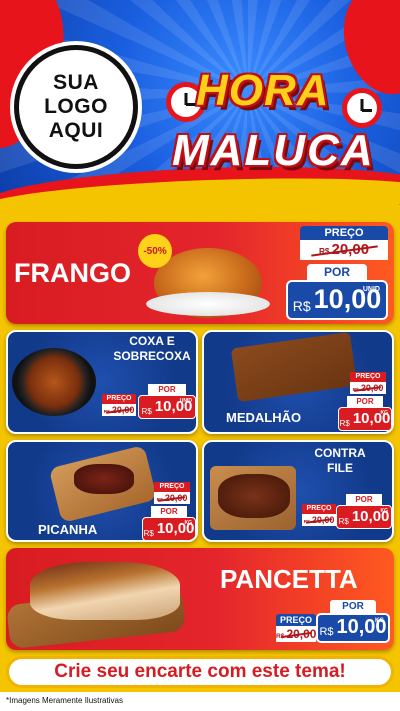 The image size is (400, 711). Describe the element at coordinates (54, 382) in the screenshot. I see `chicken-legs-pan-image` at that location.